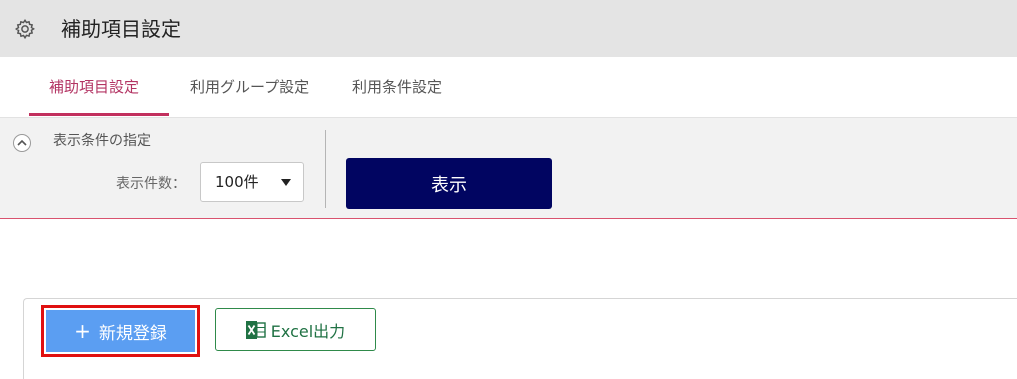  I want to click on new-register-label: 新規登録, so click(132, 333).